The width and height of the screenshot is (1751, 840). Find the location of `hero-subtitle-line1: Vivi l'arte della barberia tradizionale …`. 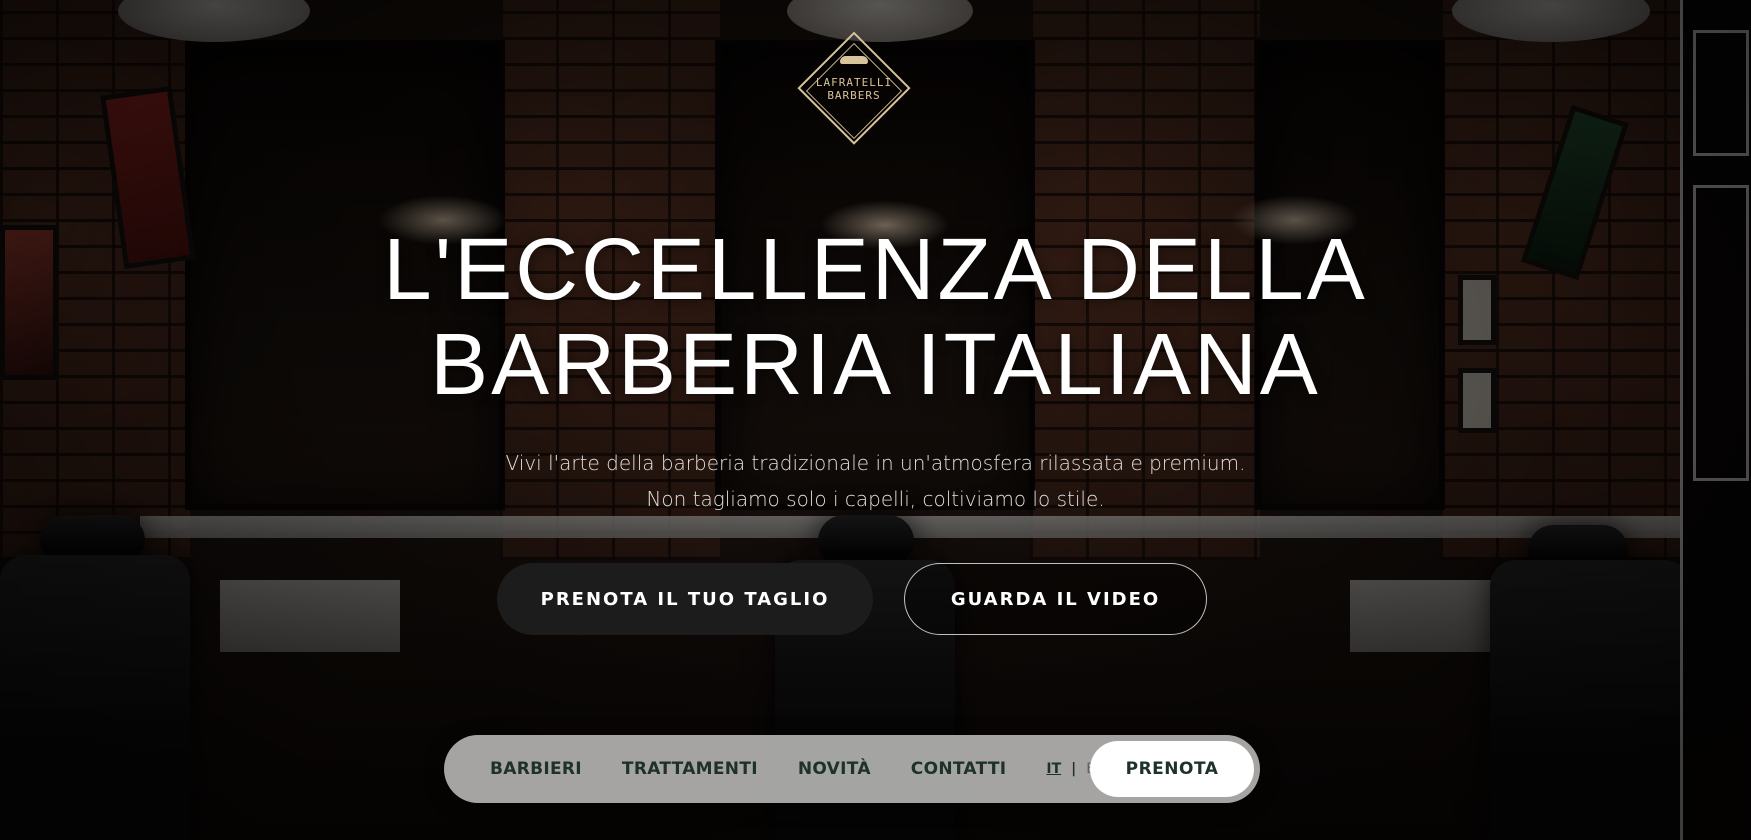

hero-subtitle-line1: Vivi l'arte della barberia tradizionale … is located at coordinates (875, 463).